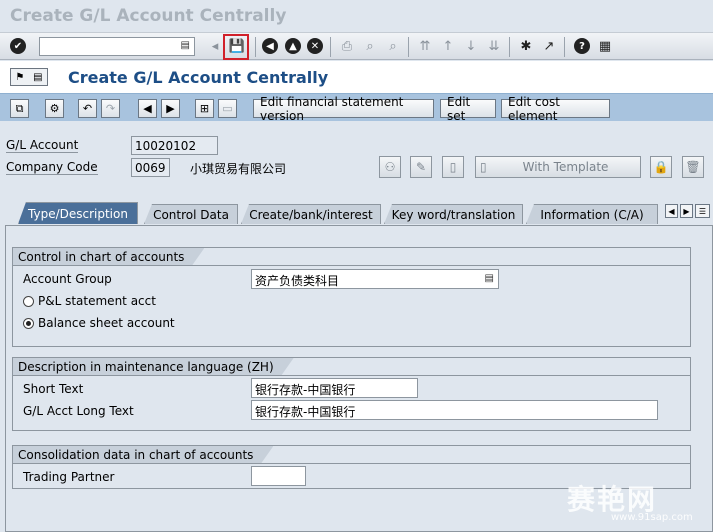  Describe the element at coordinates (191, 214) in the screenshot. I see `tab-control-data: Control Data` at that location.